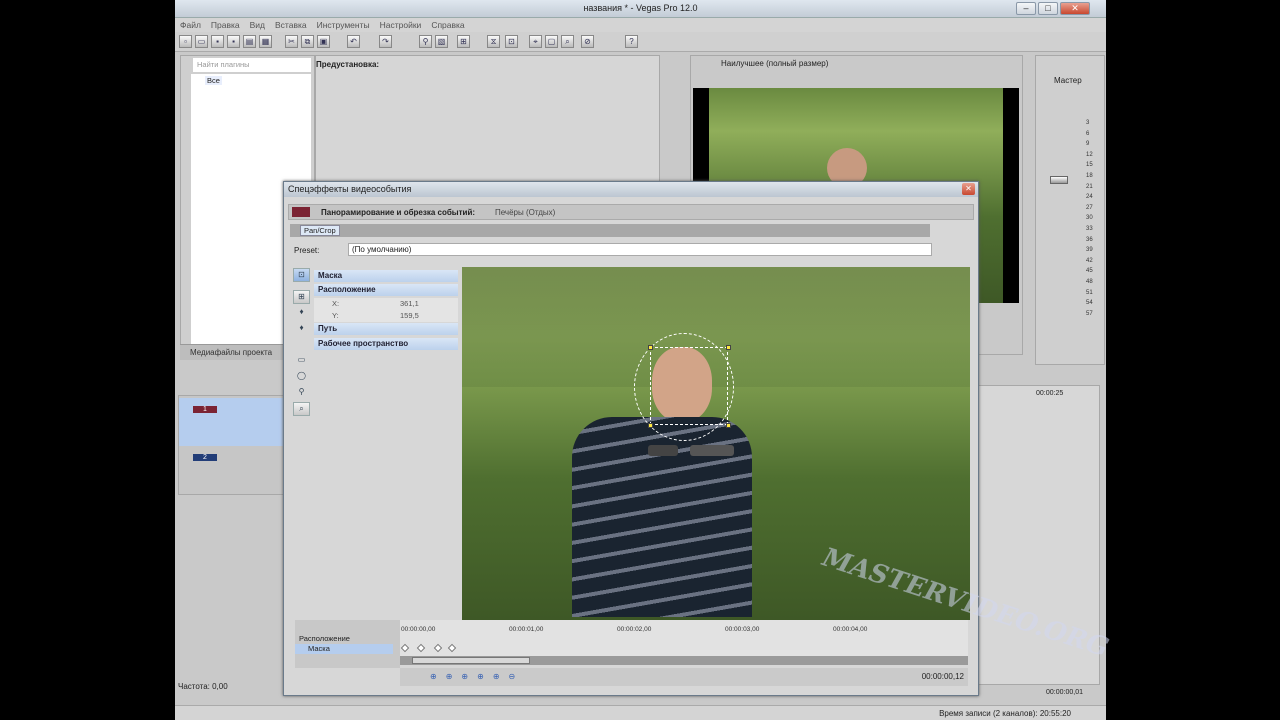  Describe the element at coordinates (301, 409) in the screenshot. I see `zoom-edit-icon: ⌕` at that location.